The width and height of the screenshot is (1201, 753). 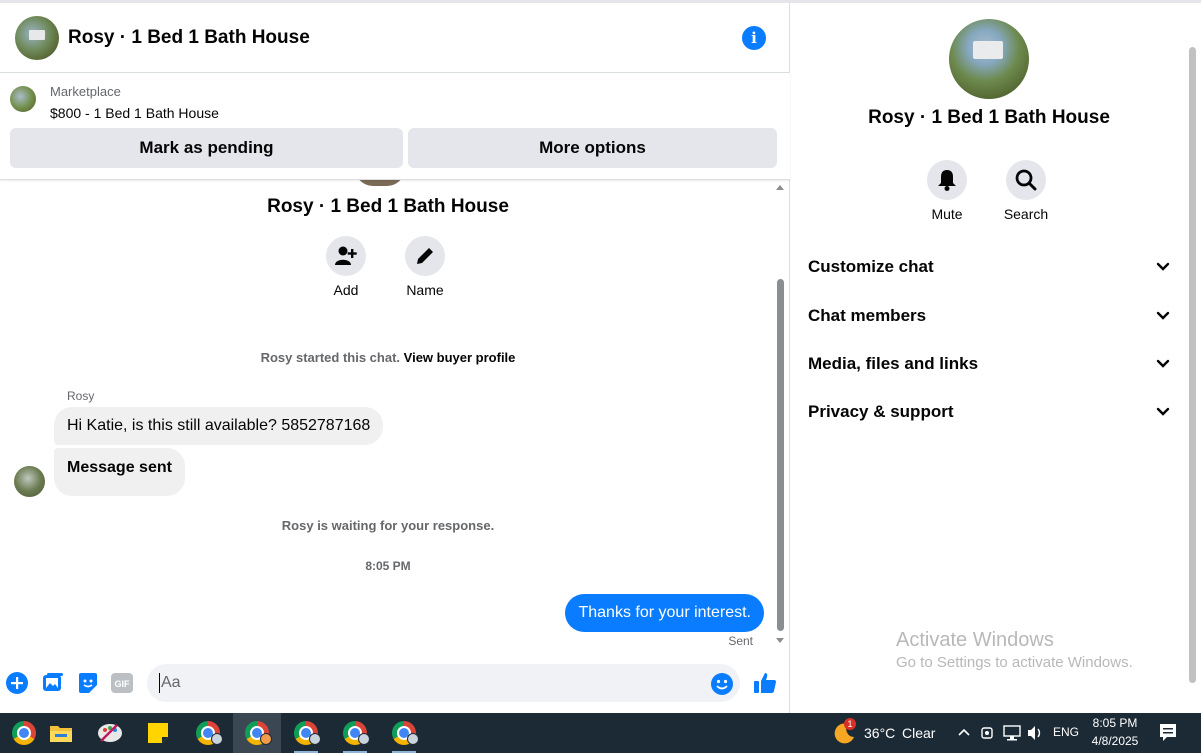 What do you see at coordinates (380, 183) in the screenshot?
I see `thread-avatar` at bounding box center [380, 183].